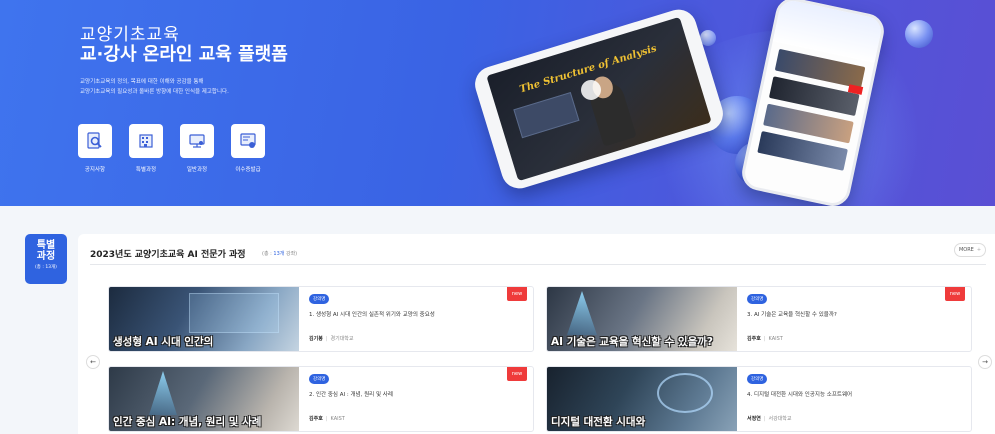 Image resolution: width=995 pixels, height=434 pixels. Describe the element at coordinates (93, 362) in the screenshot. I see `arrow-left-icon: ←` at that location.